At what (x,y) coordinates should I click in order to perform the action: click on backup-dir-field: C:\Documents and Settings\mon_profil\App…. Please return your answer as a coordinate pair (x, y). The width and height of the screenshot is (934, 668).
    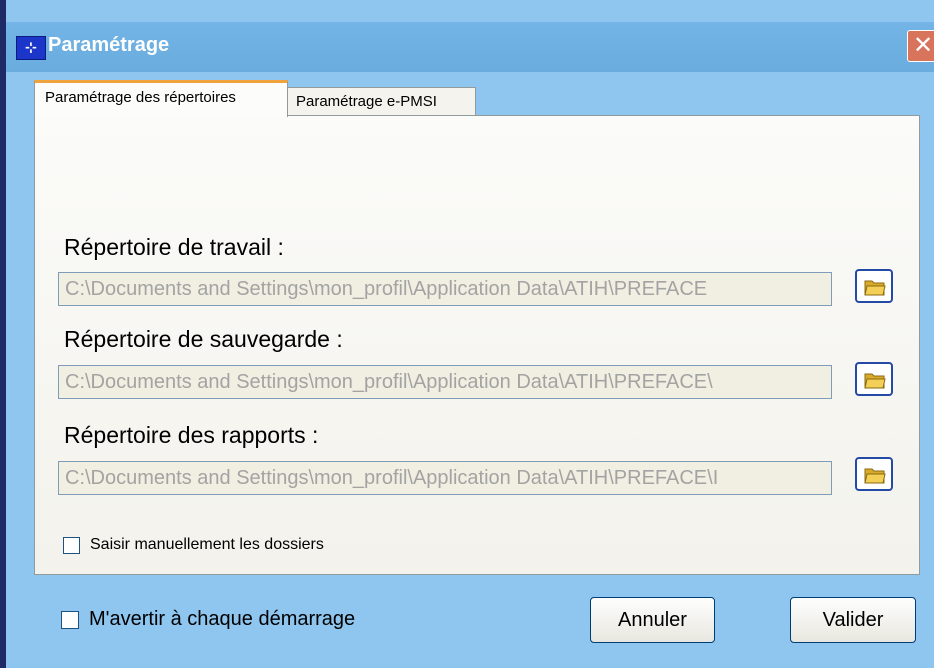
    Looking at the image, I should click on (445, 382).